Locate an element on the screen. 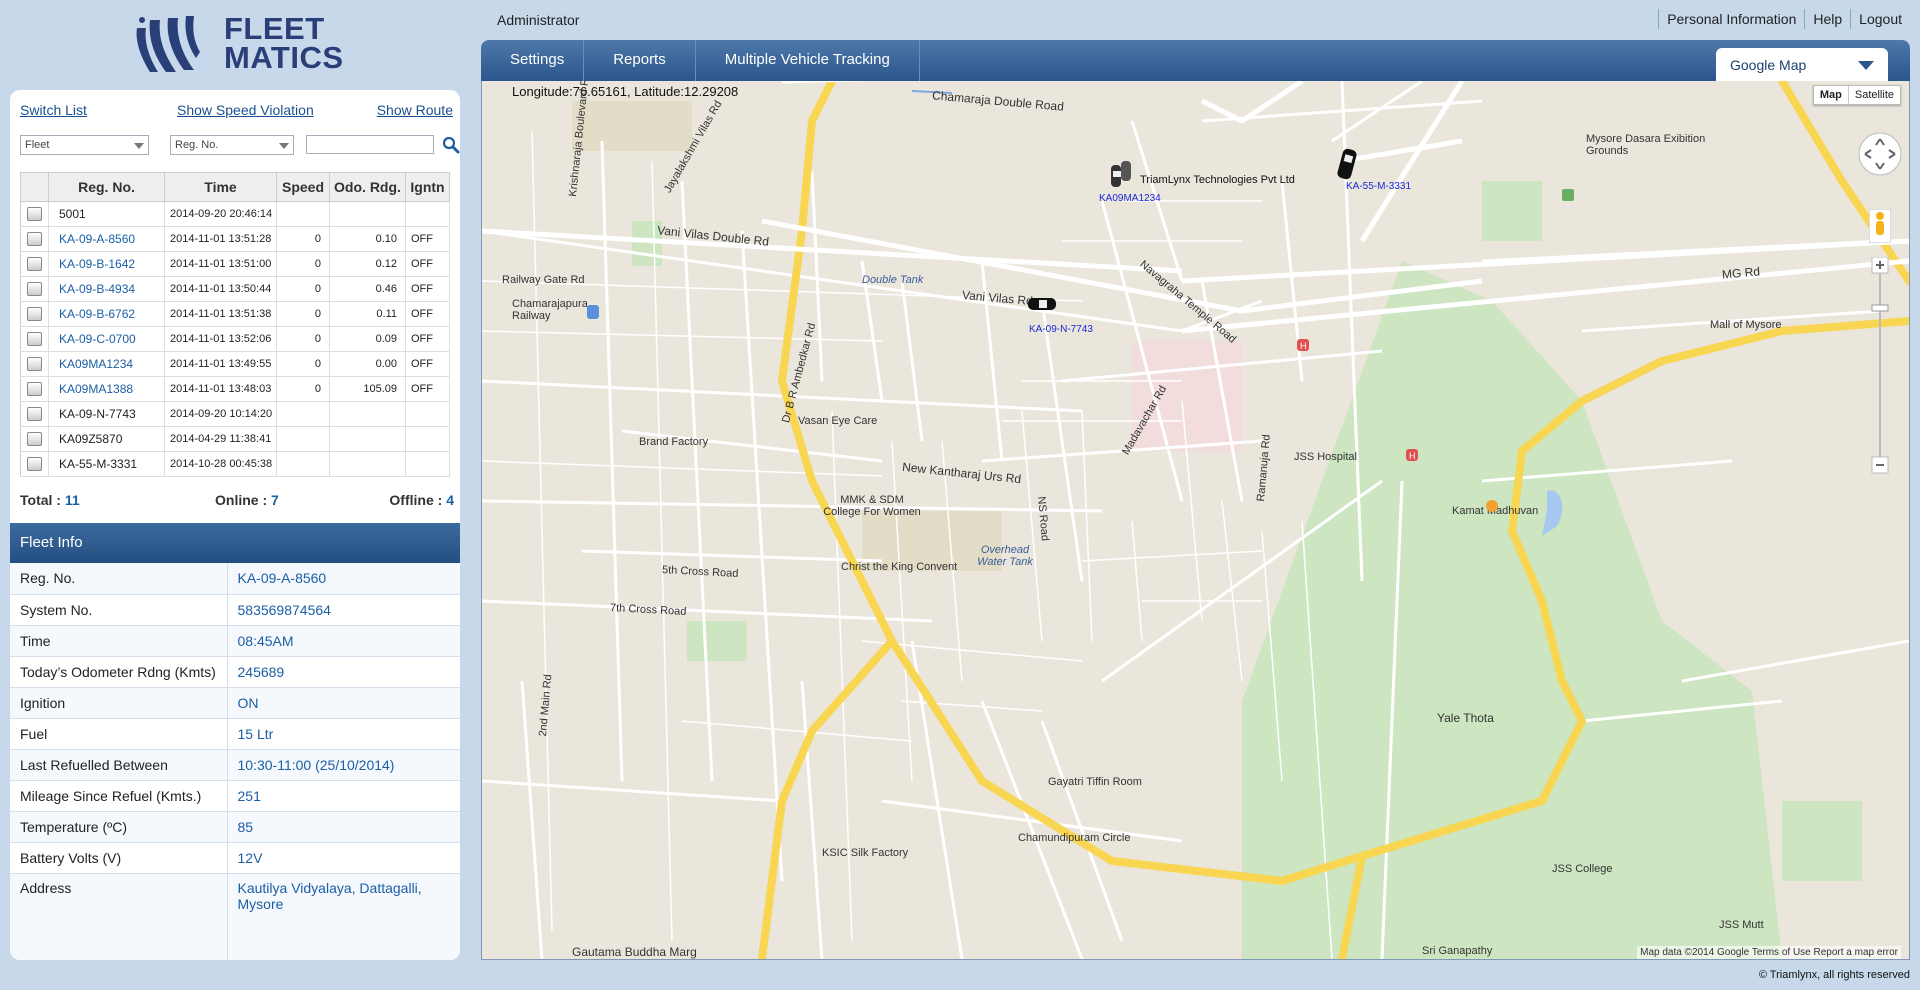 The width and height of the screenshot is (1920, 990). table-row: KA-09-C-0700 2014-11-01 13:52:06 0 0.09 OFF is located at coordinates (235, 339).